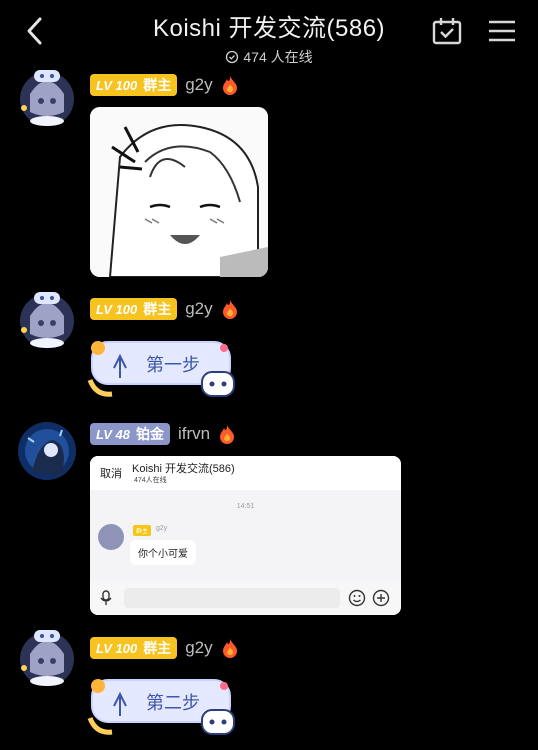 This screenshot has width=538, height=750. What do you see at coordinates (162, 528) in the screenshot?
I see `screenshot-sender: g2y` at bounding box center [162, 528].